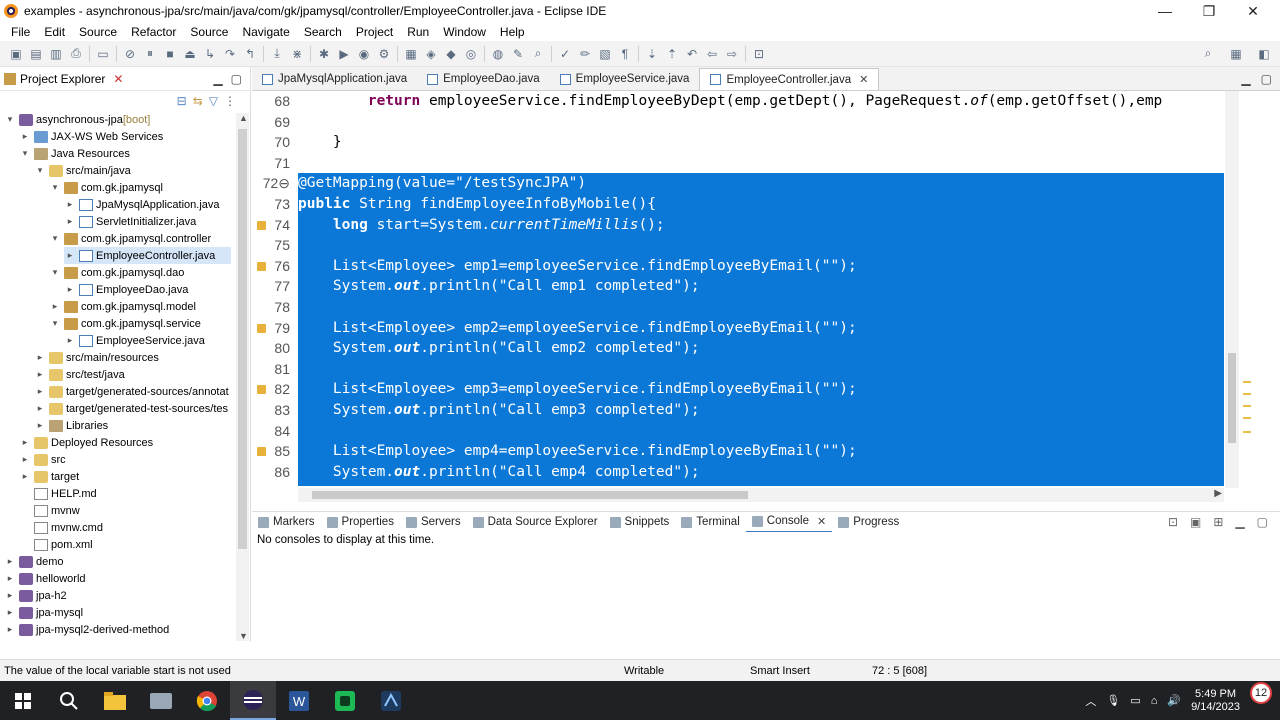 The width and height of the screenshot is (1280, 720). I want to click on minimize-panel-icon: ▁, so click(1239, 522).